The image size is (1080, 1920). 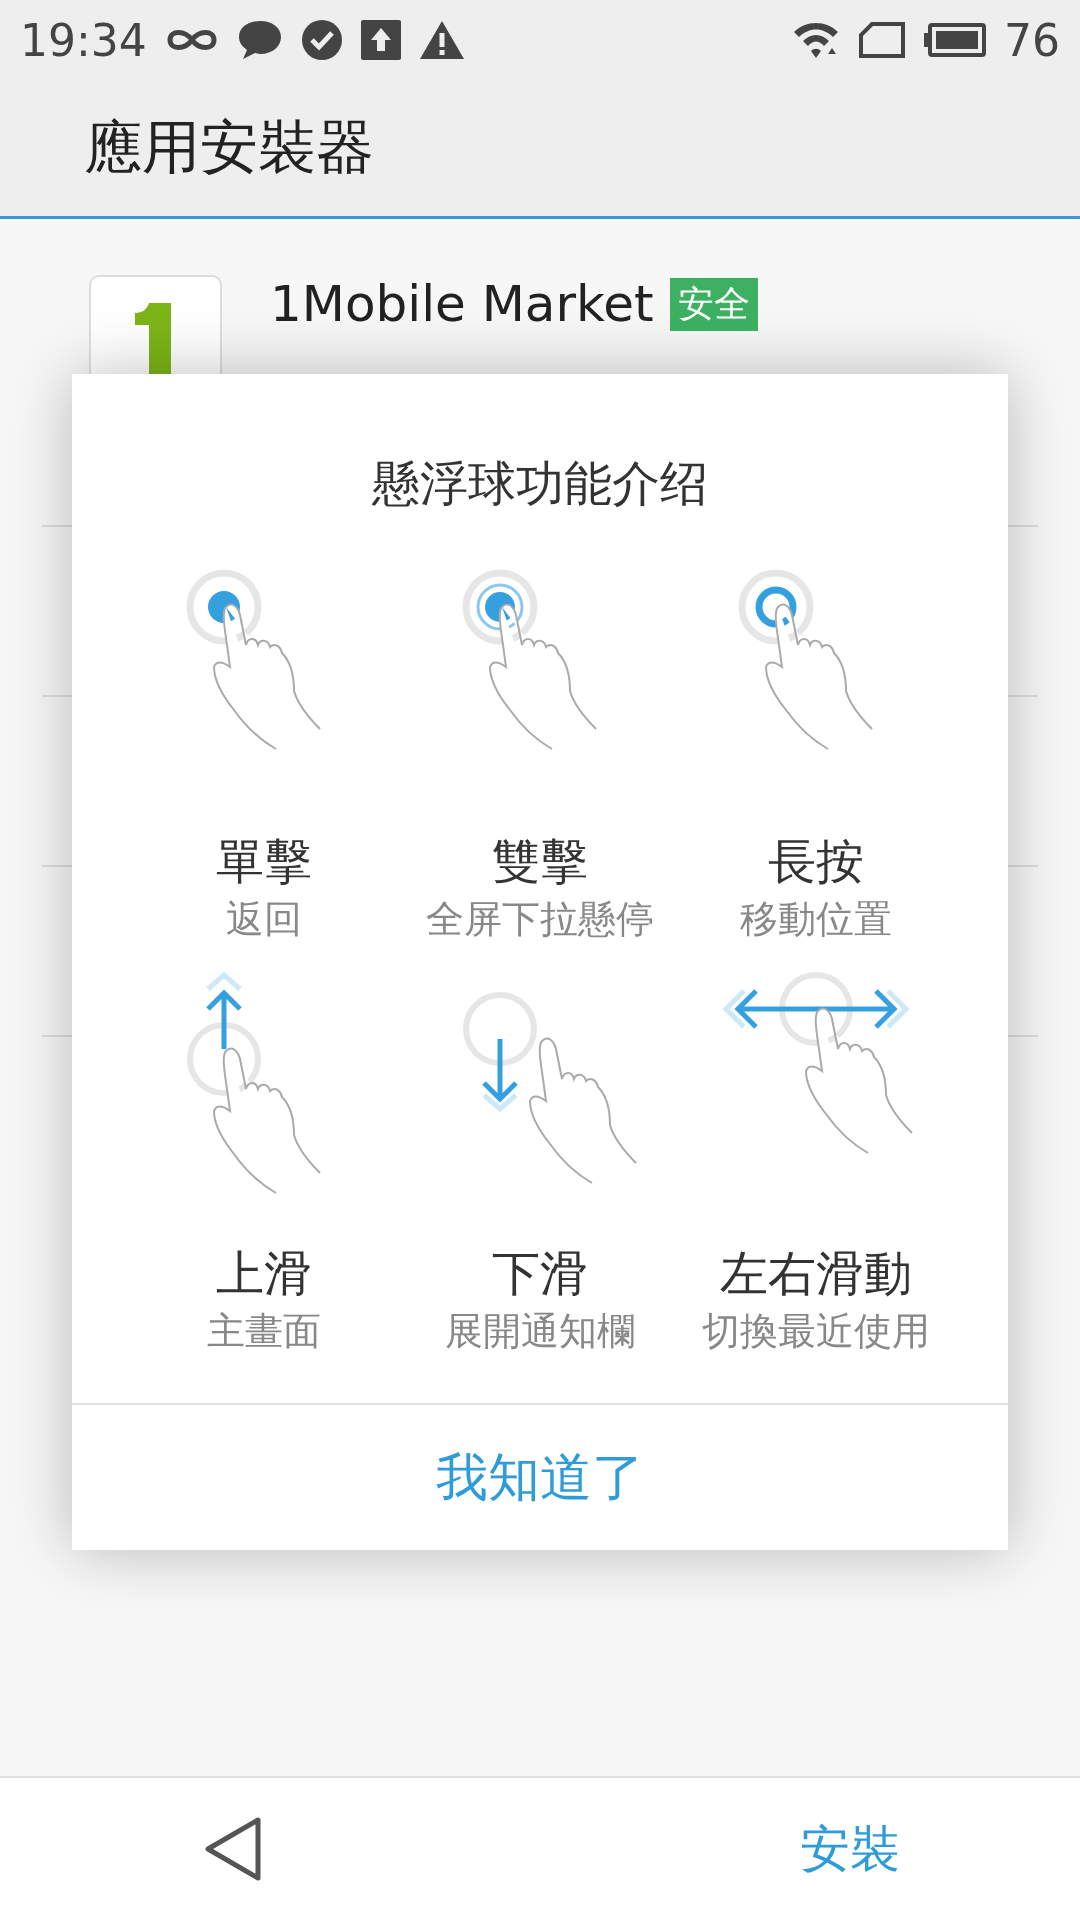 I want to click on check-circle-icon, so click(x=321, y=40).